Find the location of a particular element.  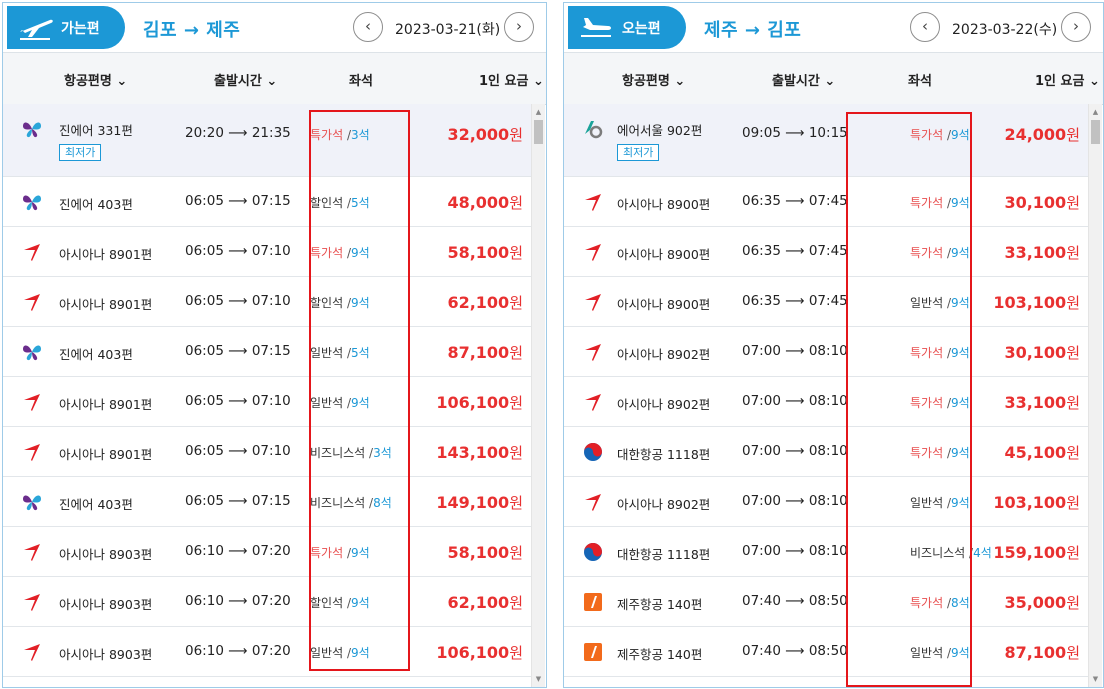

flight-row: 진에어 331편 최저가 20:20 ⟶ 21:35 특가석 /3석 32,000원 is located at coordinates (267, 140).